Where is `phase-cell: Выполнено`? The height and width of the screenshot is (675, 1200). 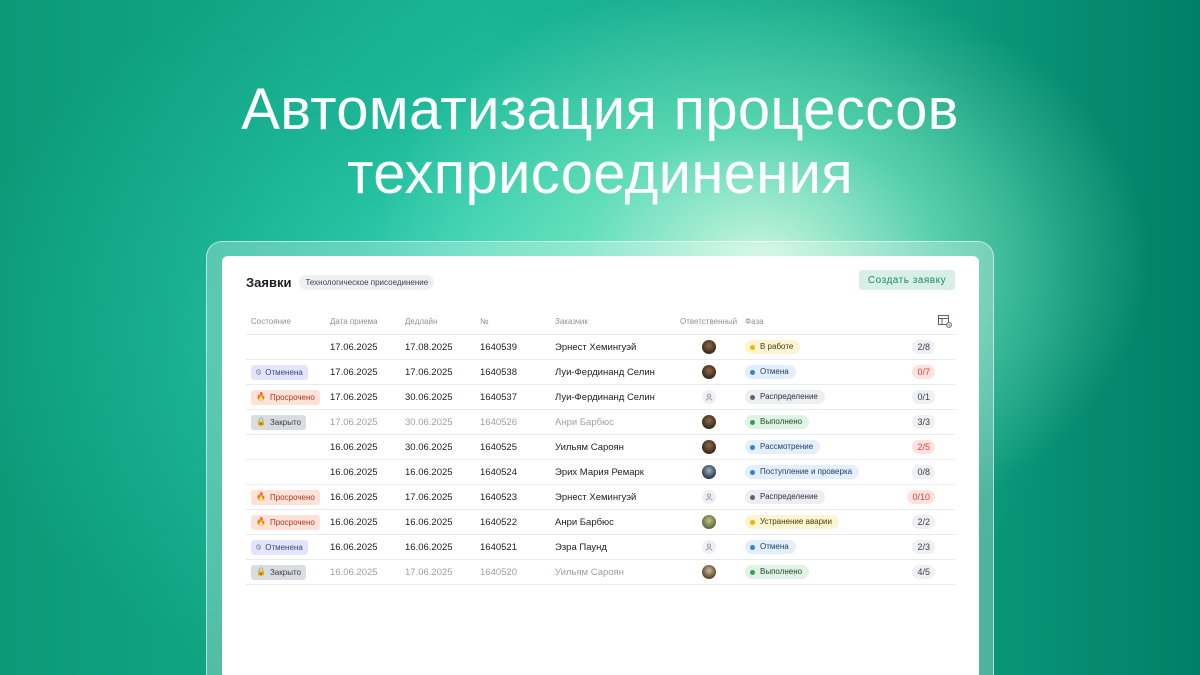 phase-cell: Выполнено is located at coordinates (777, 572).